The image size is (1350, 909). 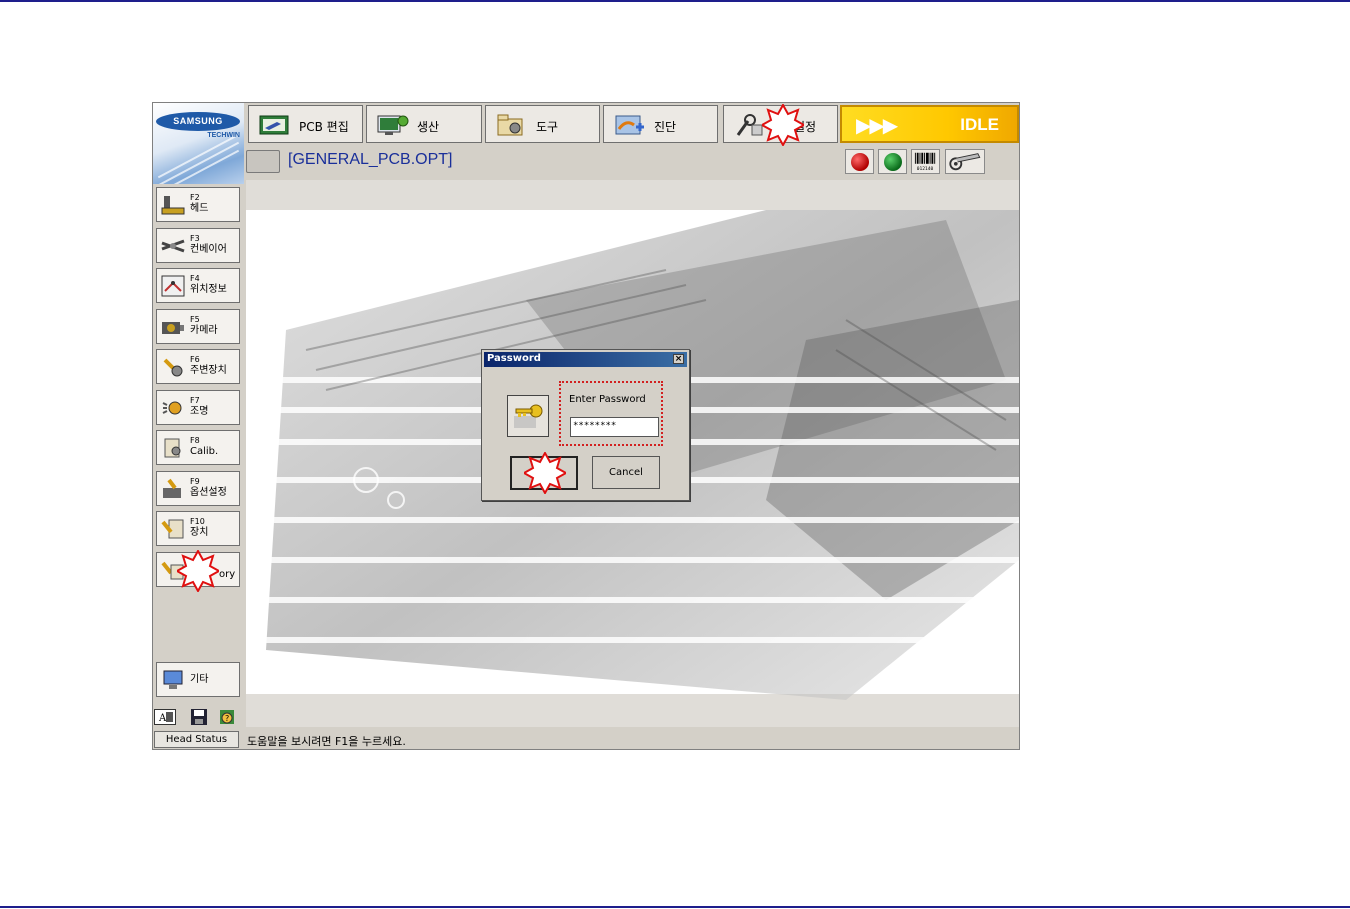 I want to click on tab-production: 생산, so click(x=424, y=124).